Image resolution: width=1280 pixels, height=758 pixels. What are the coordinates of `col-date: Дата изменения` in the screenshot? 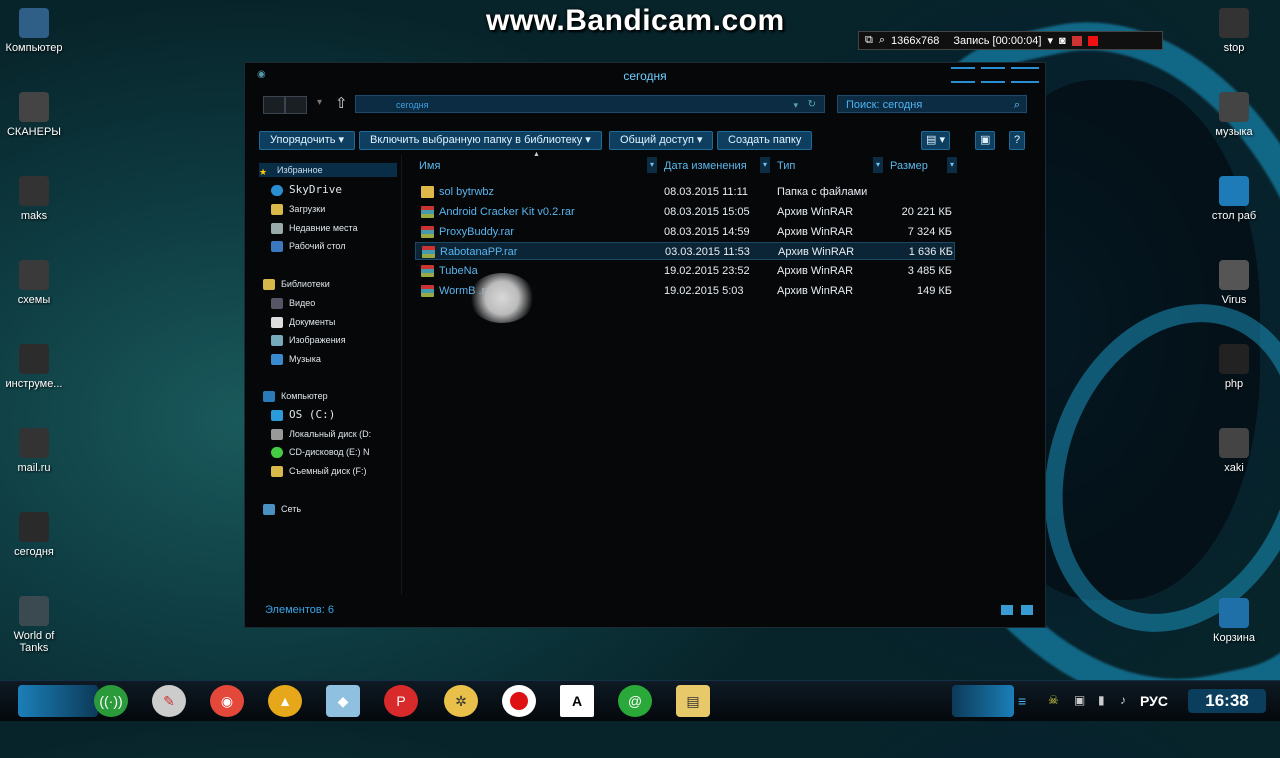 It's located at (705, 166).